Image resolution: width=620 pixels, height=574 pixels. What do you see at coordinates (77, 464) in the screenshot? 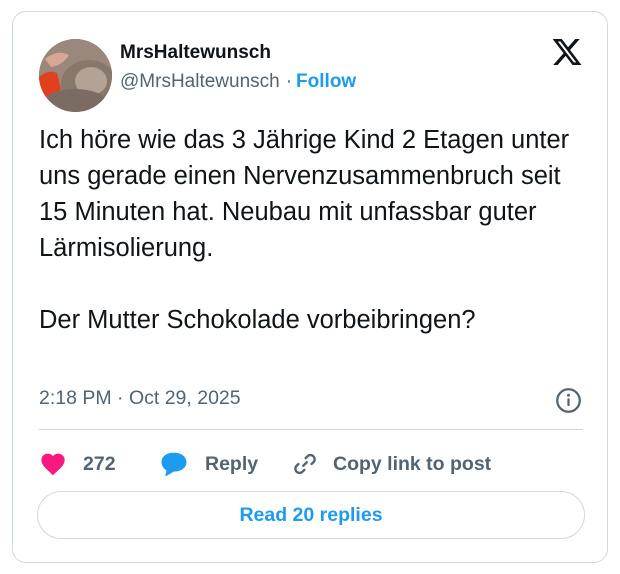
I see `like-button: 272` at bounding box center [77, 464].